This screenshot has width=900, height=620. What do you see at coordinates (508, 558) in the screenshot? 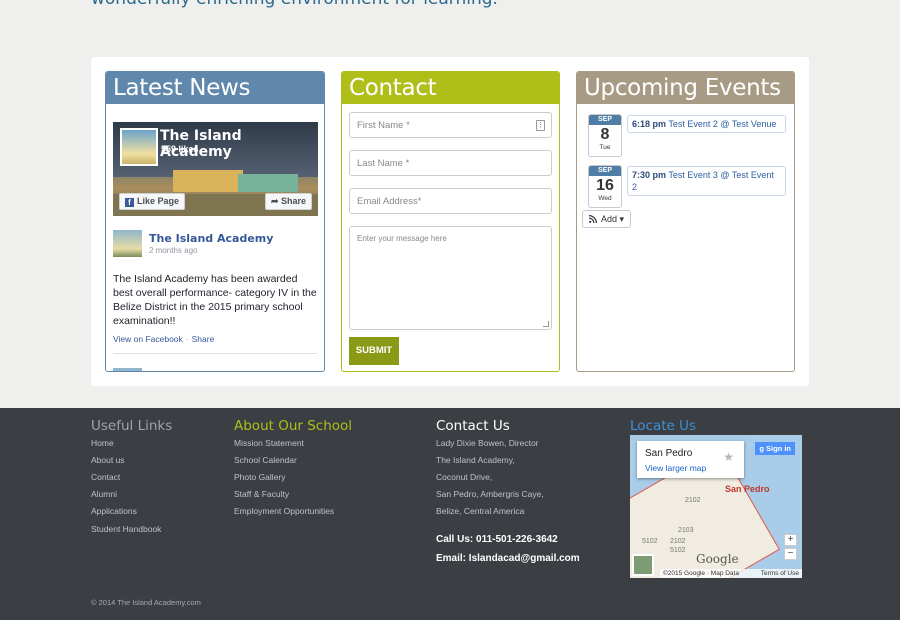
I see `contact-email: Email: Islandacad@gmail.com` at bounding box center [508, 558].